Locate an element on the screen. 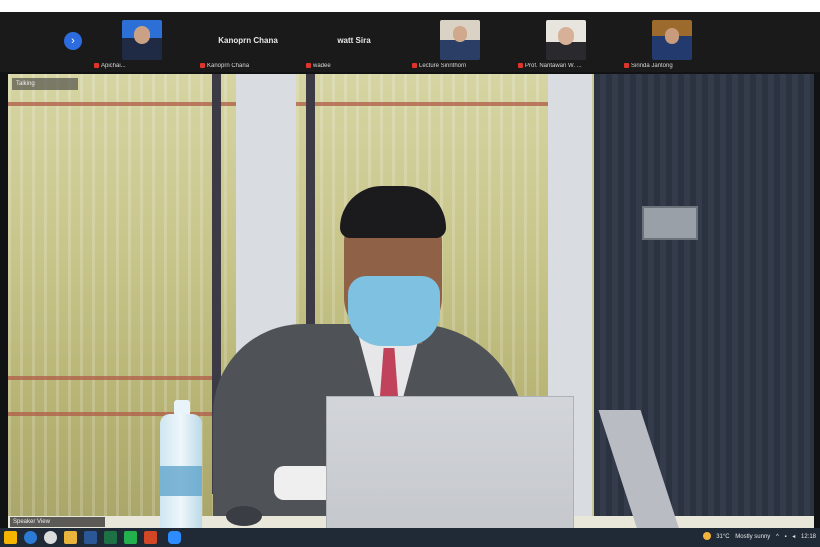  face-mask is located at coordinates (394, 311).